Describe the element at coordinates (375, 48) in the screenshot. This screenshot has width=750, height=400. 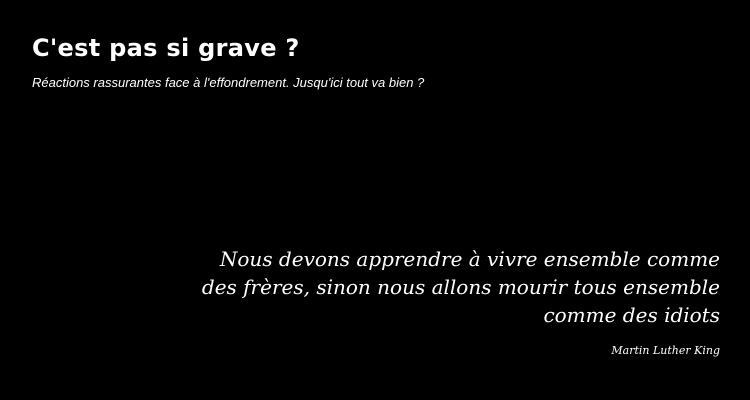
I see `site-title: C'est pas si grave ?` at that location.